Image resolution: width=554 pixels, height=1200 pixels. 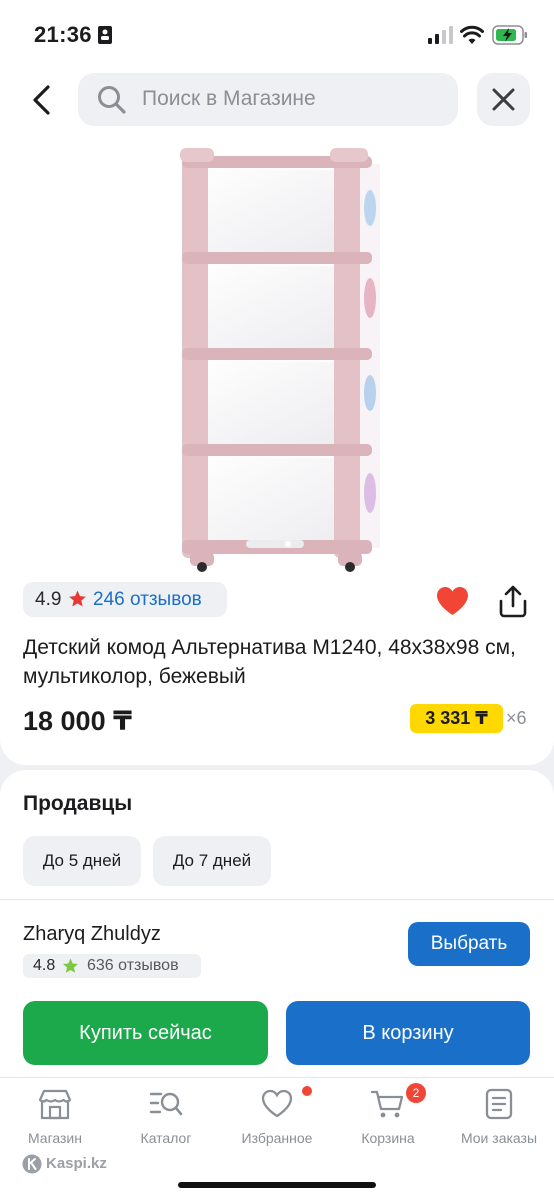 What do you see at coordinates (32, 1164) in the screenshot?
I see `kaspi-logo-icon` at bounding box center [32, 1164].